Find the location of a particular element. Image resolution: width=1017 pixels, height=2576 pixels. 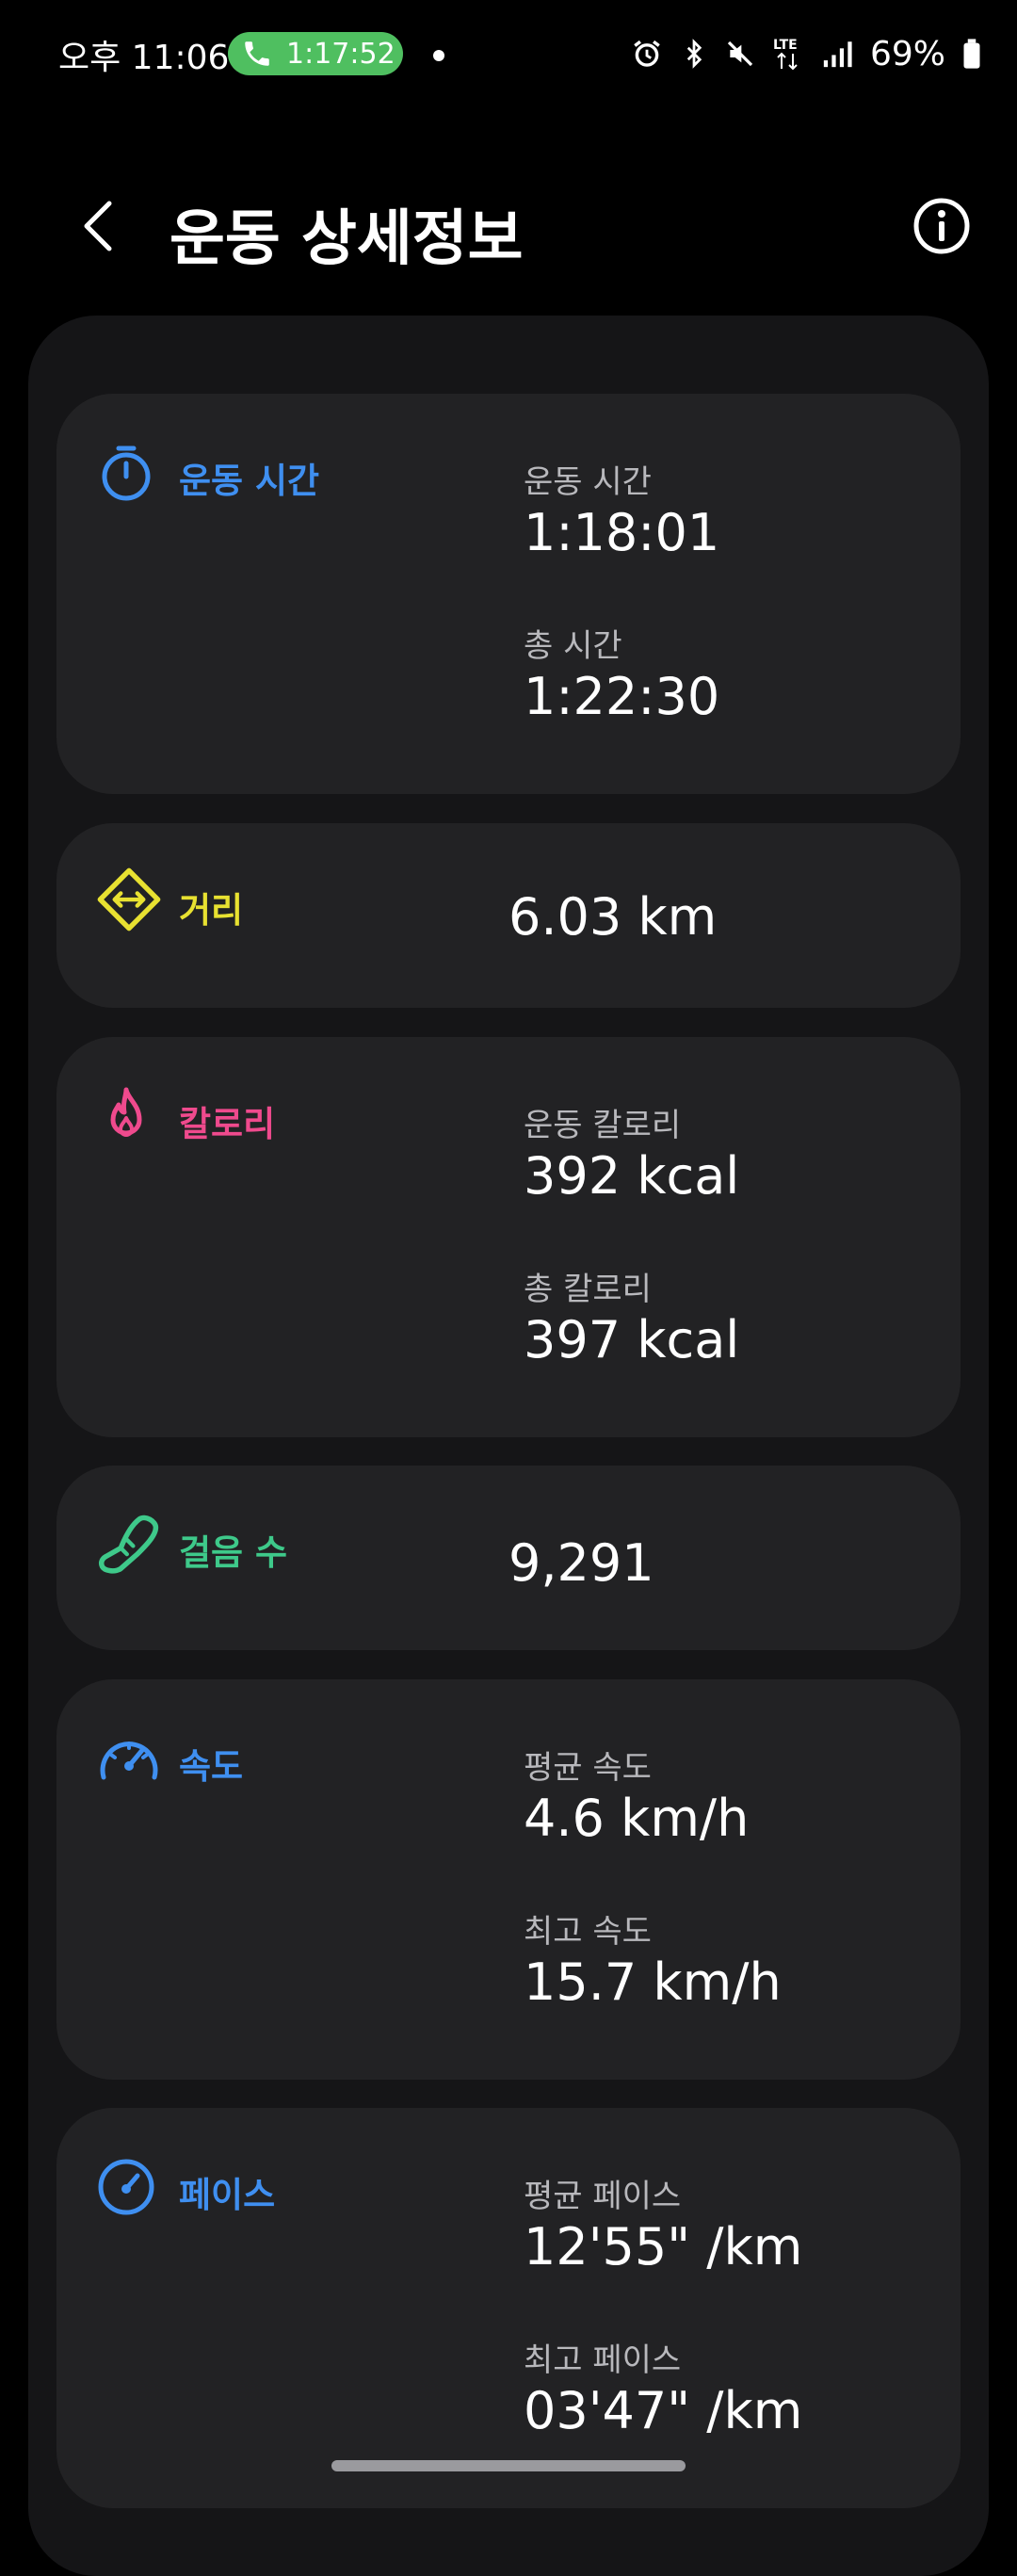

alarm-icon is located at coordinates (647, 53).